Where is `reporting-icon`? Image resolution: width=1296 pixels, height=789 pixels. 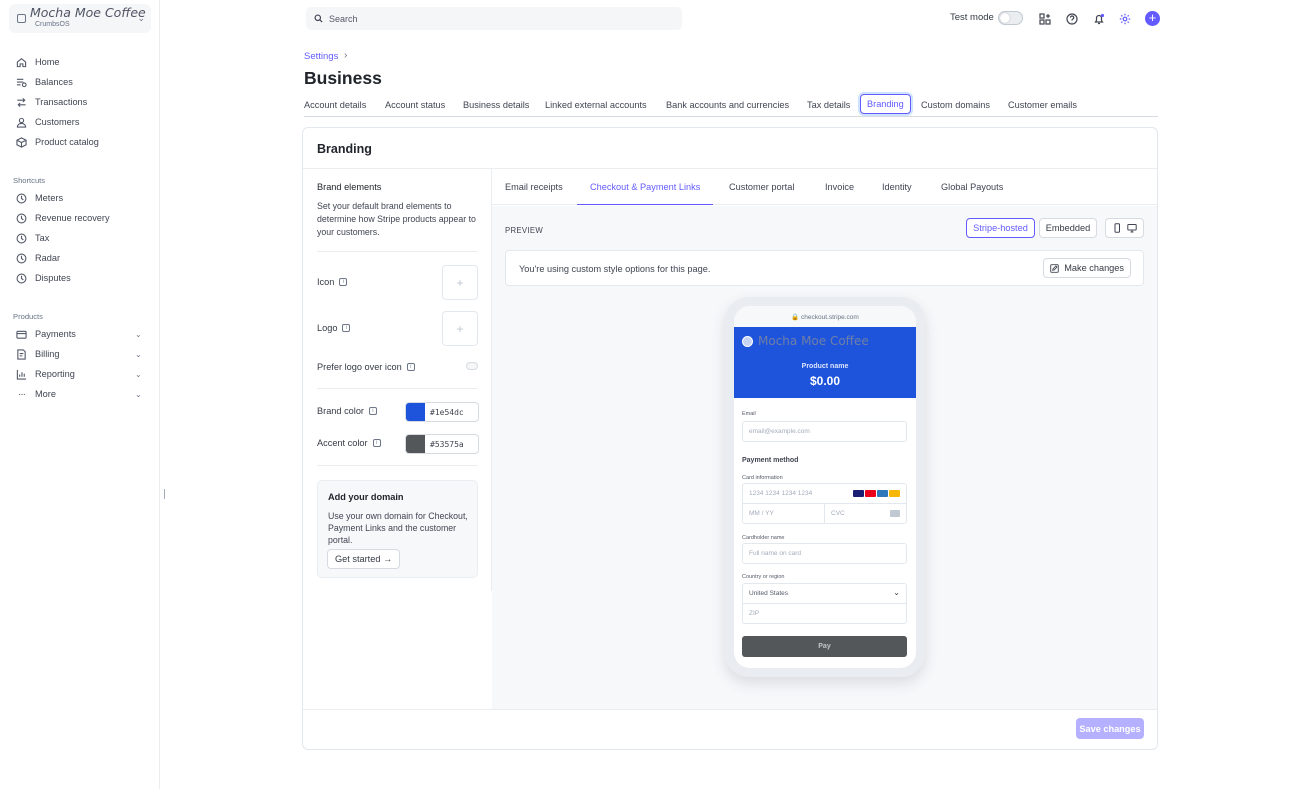
reporting-icon is located at coordinates (21, 374).